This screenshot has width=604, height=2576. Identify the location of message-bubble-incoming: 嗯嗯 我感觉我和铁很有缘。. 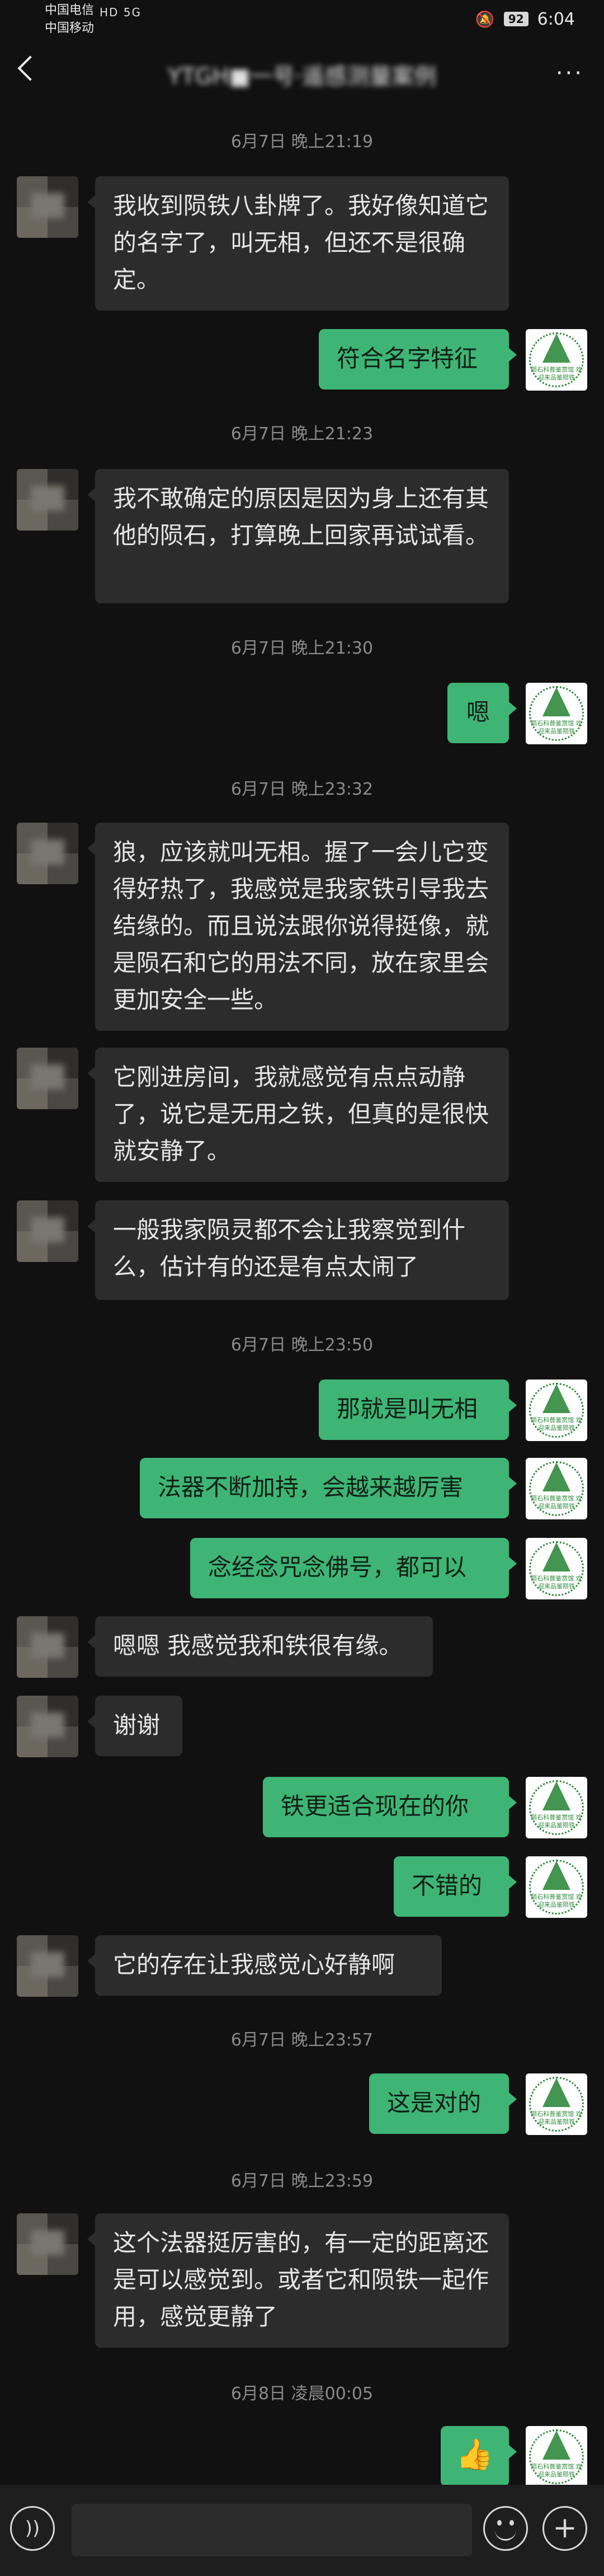
(260, 1646).